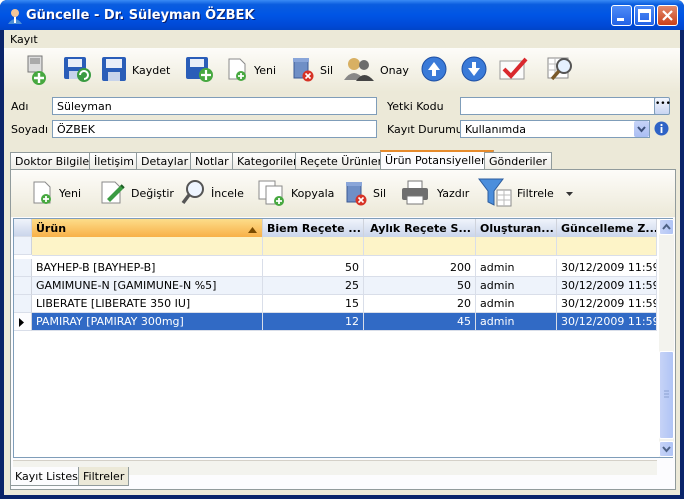  What do you see at coordinates (23, 246) in the screenshot?
I see `filter-row-indicator` at bounding box center [23, 246].